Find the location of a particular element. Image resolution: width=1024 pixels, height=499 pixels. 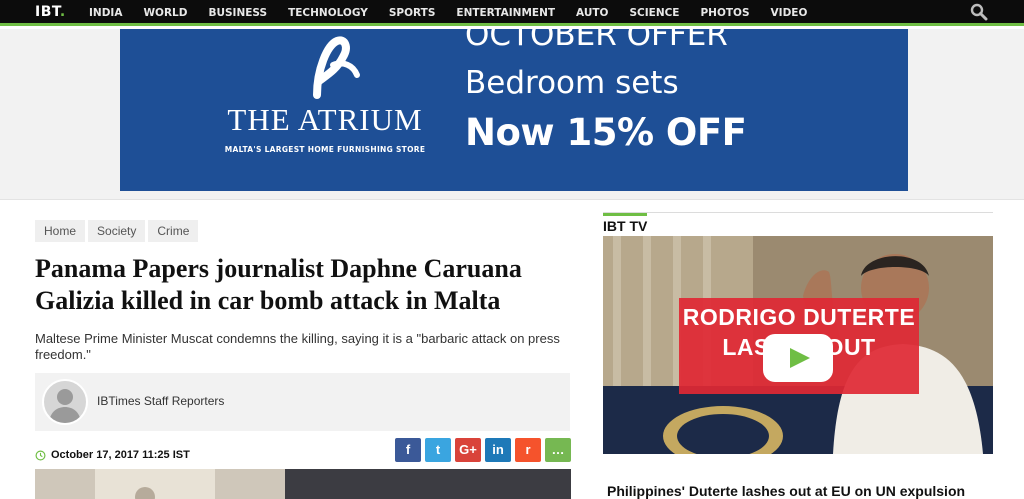

nav-item-auto: AUTO is located at coordinates (592, 13).